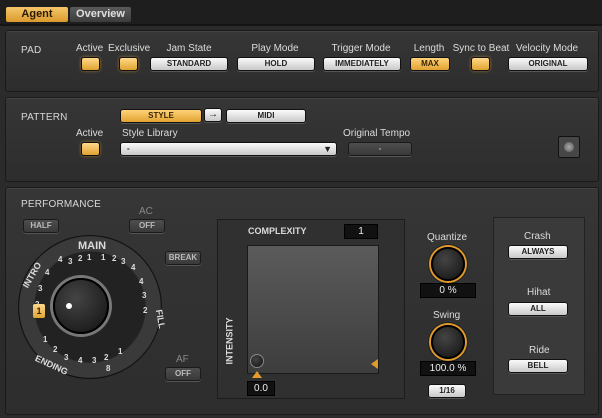  Describe the element at coordinates (146, 211) in the screenshot. I see `ac-label: AC` at that location.